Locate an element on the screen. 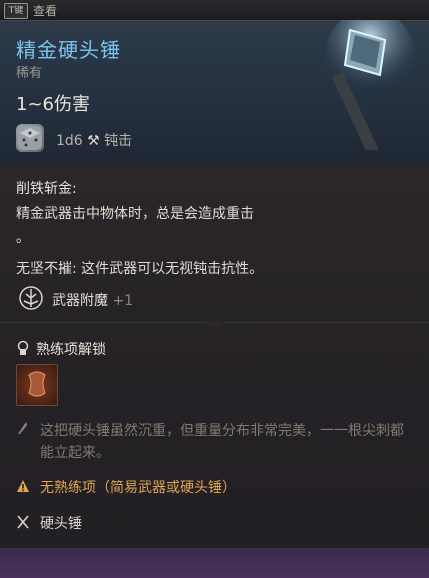 This screenshot has height=578, width=429. mace-item-icon is located at coordinates (370, 85).